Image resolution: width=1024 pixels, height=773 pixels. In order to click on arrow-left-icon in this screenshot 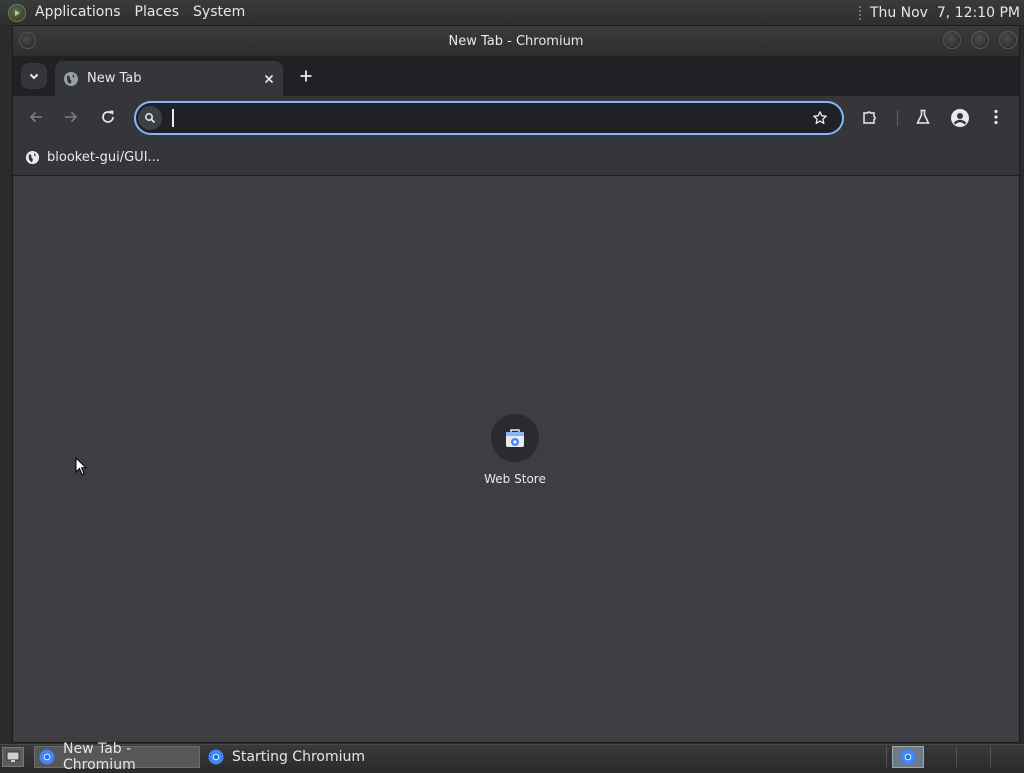, I will do `click(35, 117)`.